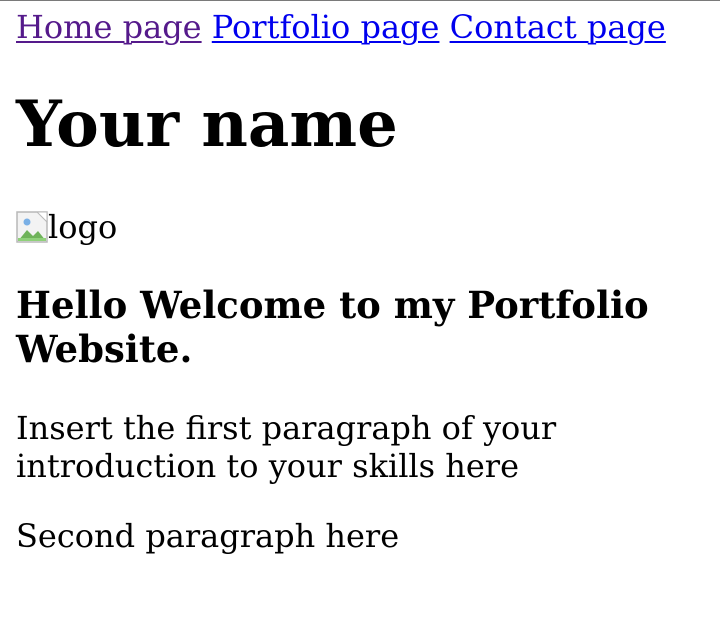 This screenshot has height=631, width=720. Describe the element at coordinates (32, 227) in the screenshot. I see `broken-image-icon` at that location.